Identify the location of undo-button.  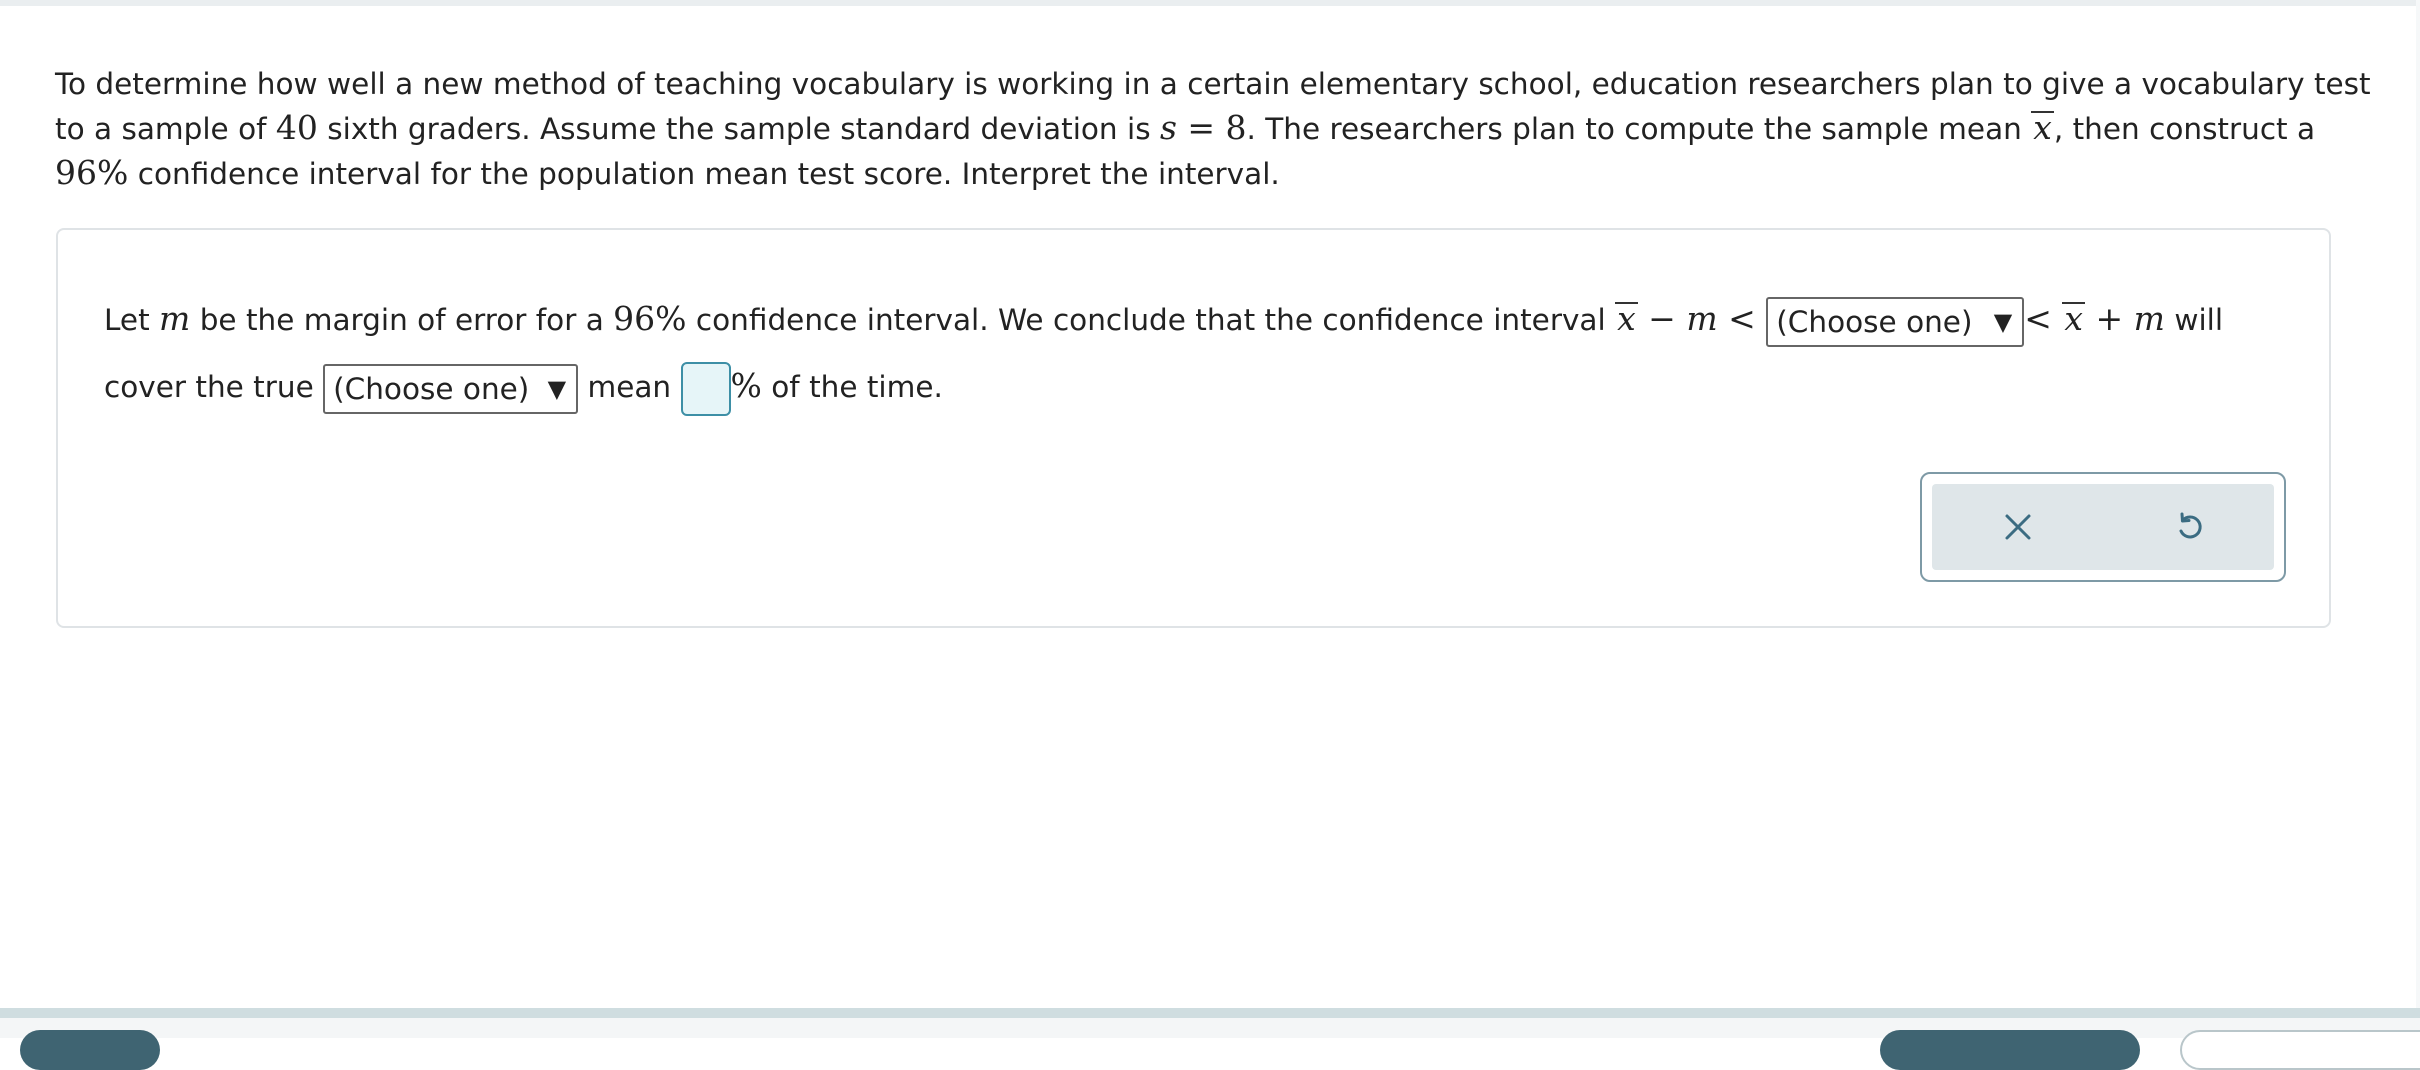
(2188, 527).